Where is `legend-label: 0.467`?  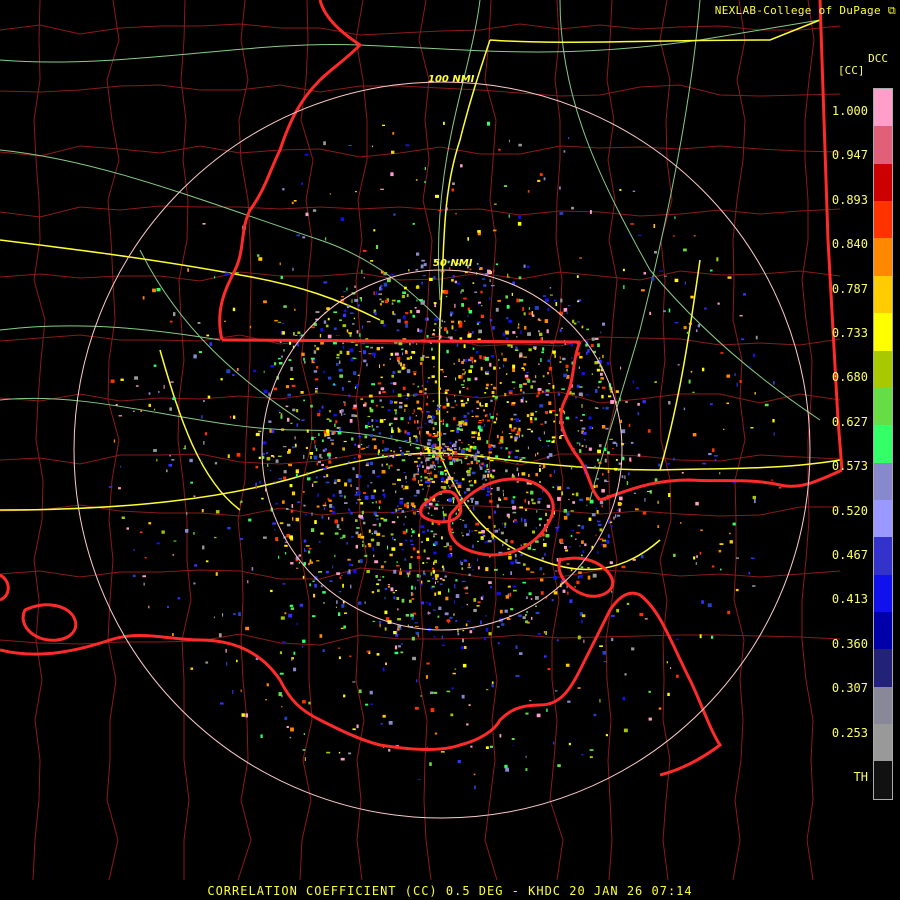 legend-label: 0.467 is located at coordinates (849, 555).